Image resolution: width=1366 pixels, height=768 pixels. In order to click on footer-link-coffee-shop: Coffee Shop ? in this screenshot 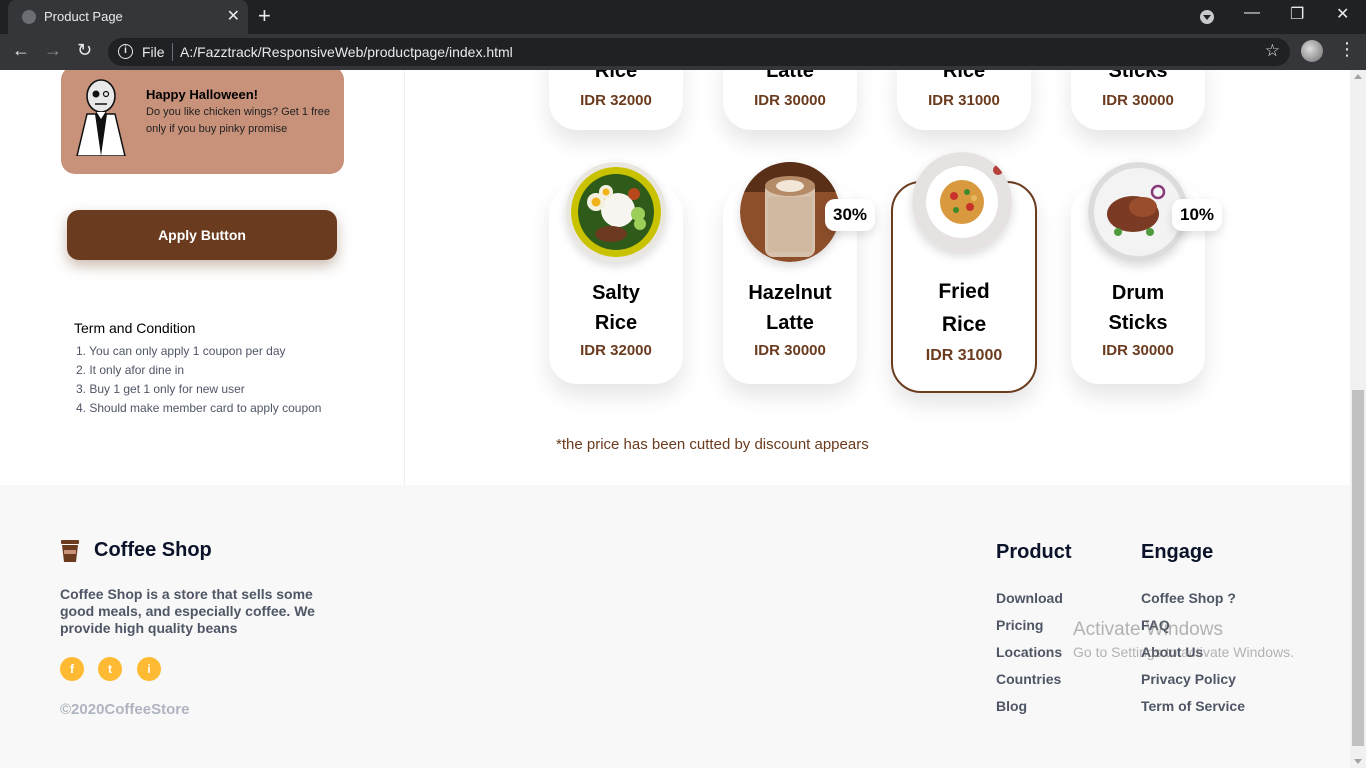, I will do `click(1193, 598)`.